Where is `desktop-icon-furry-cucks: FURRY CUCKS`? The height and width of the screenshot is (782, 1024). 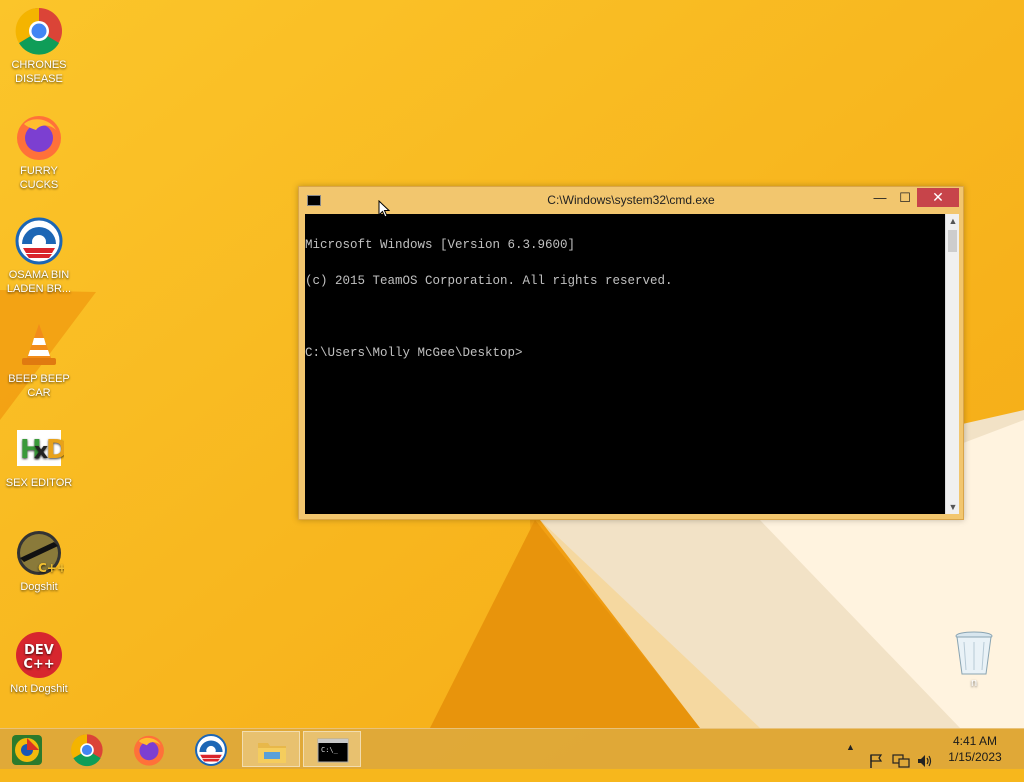
desktop-icon-furry-cucks: FURRY CUCKS is located at coordinates (39, 152).